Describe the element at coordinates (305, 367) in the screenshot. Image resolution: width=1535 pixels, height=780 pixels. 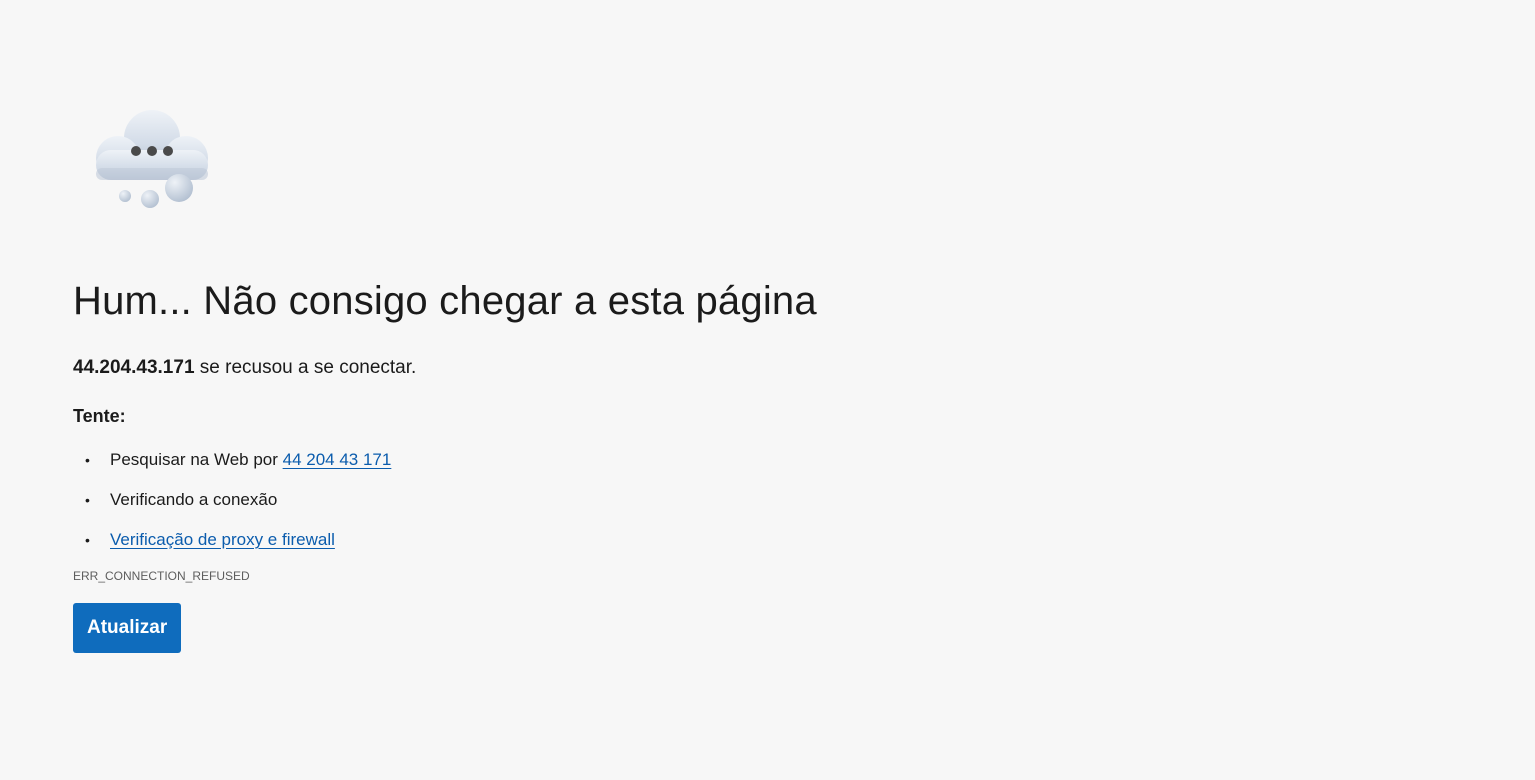
I see `error-message-text: se recusou a se conectar.` at that location.